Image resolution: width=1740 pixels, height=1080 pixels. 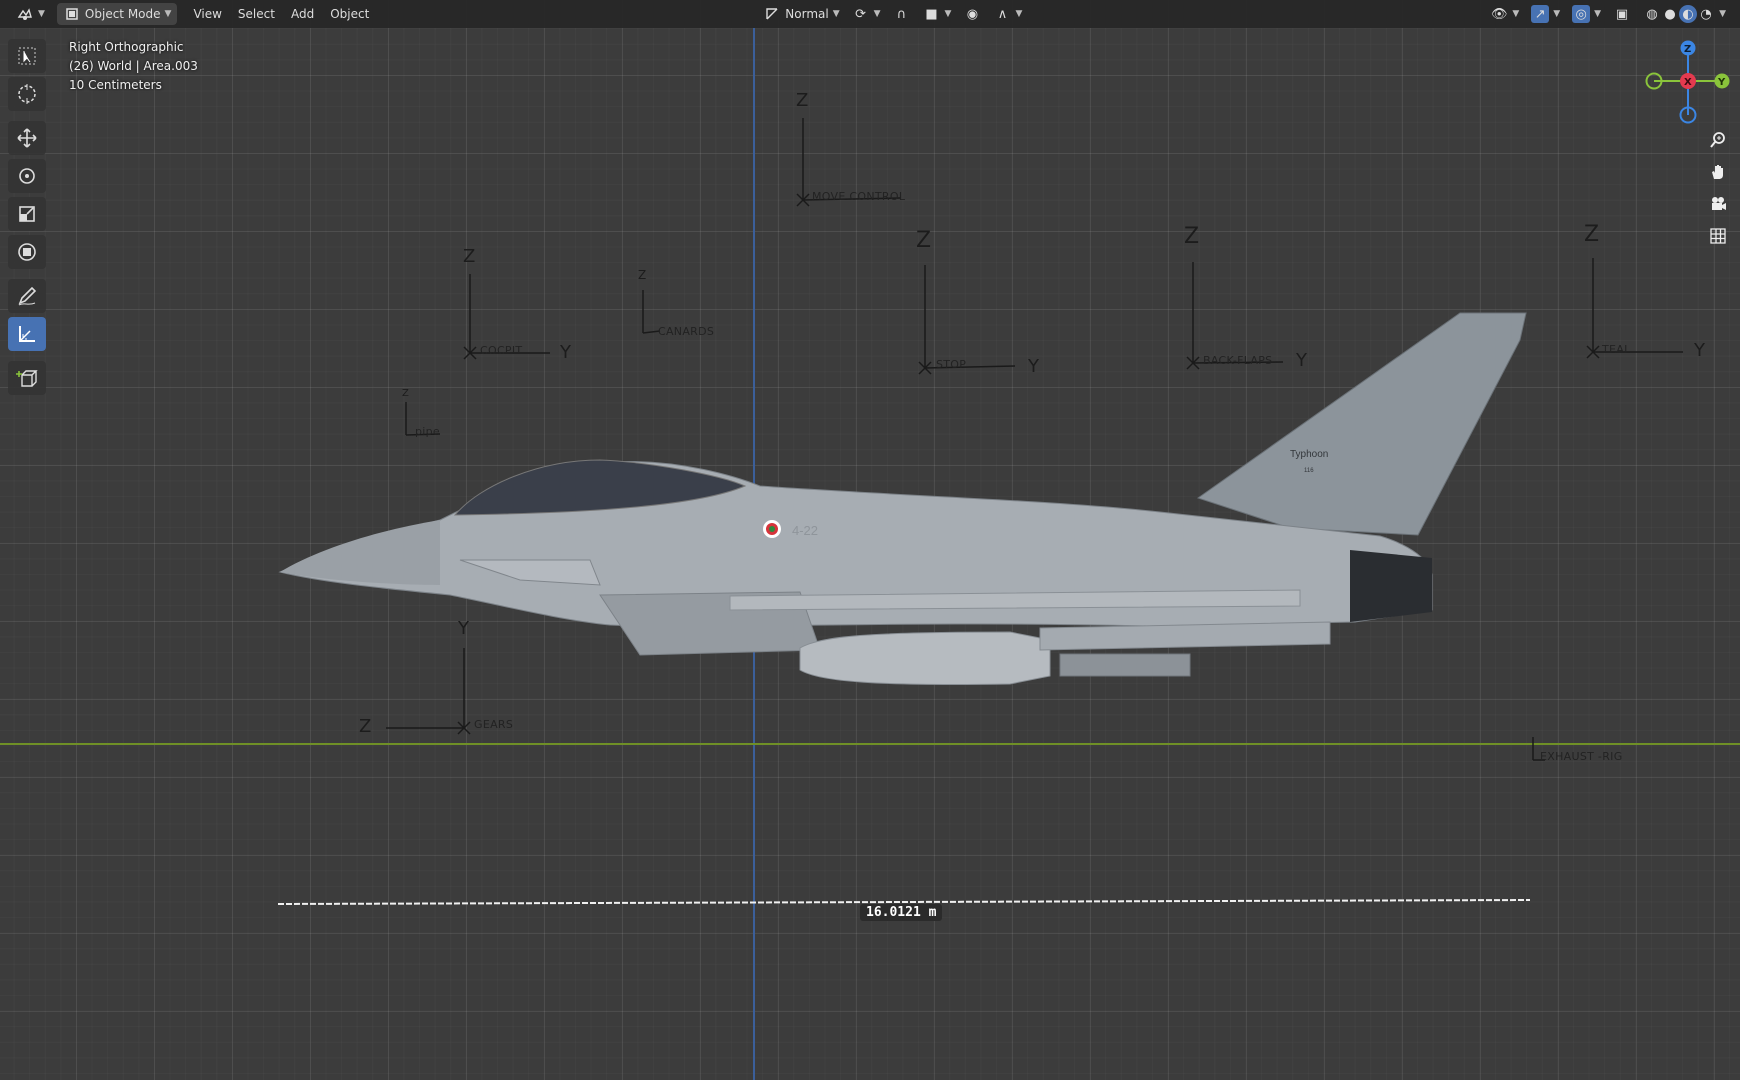 What do you see at coordinates (1706, 14) in the screenshot?
I see `rendered-shading-icon: ◔` at bounding box center [1706, 14].